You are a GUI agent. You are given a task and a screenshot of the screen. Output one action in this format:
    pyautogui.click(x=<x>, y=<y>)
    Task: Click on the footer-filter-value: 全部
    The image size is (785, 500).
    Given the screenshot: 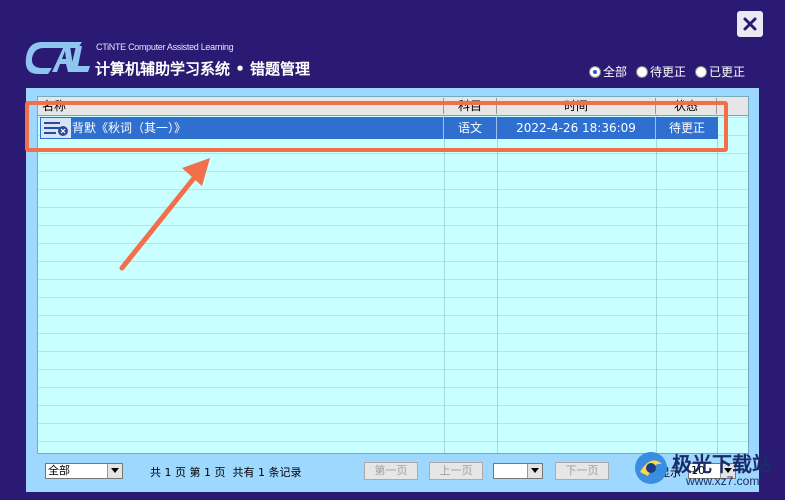 What is the action you would take?
    pyautogui.click(x=59, y=470)
    